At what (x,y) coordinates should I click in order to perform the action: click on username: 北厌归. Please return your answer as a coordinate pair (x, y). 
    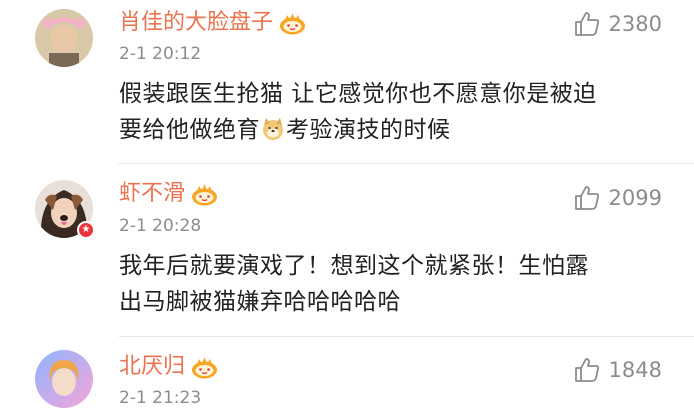
    Looking at the image, I should click on (168, 367).